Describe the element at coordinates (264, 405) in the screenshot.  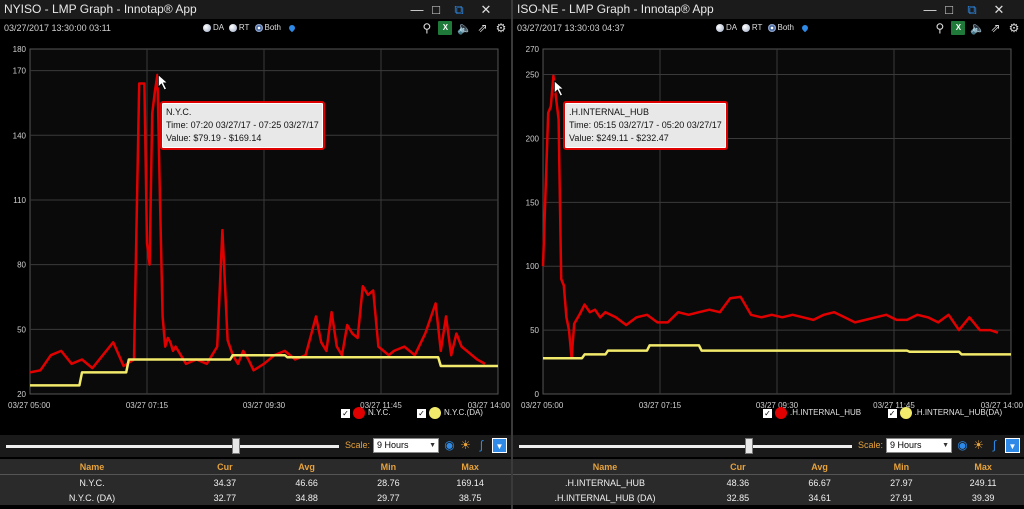
I see `x-tick-label: 03/27 09:30` at that location.